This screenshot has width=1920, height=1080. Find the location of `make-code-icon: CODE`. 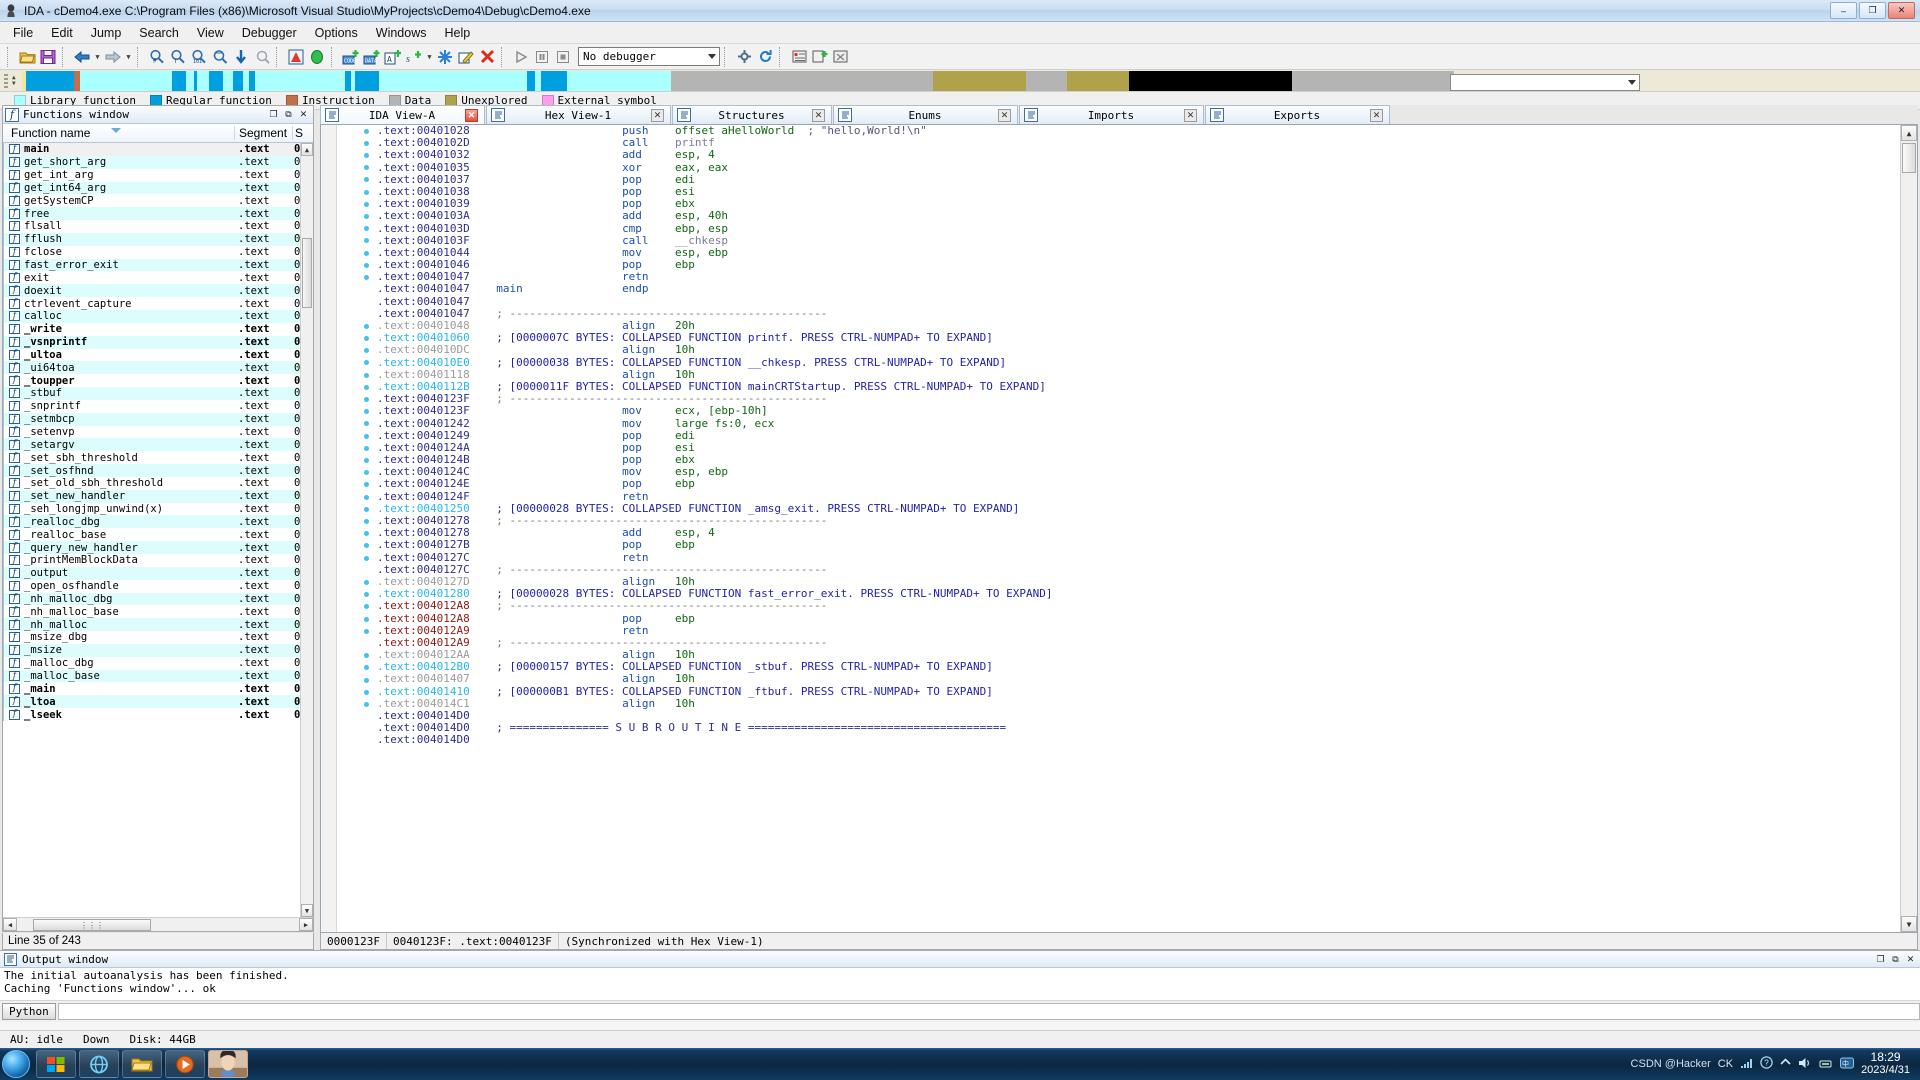

make-code-icon: CODE is located at coordinates (351, 57).